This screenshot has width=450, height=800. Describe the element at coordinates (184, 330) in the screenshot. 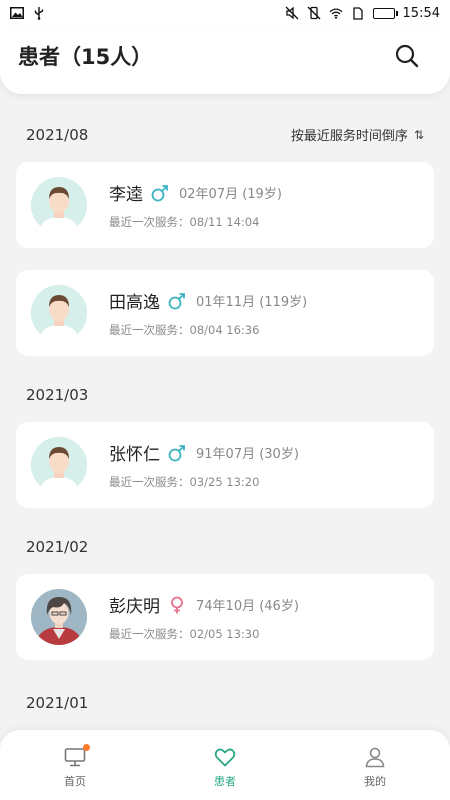

I see `last-service: 最近一次服务：08/04 16:36` at that location.